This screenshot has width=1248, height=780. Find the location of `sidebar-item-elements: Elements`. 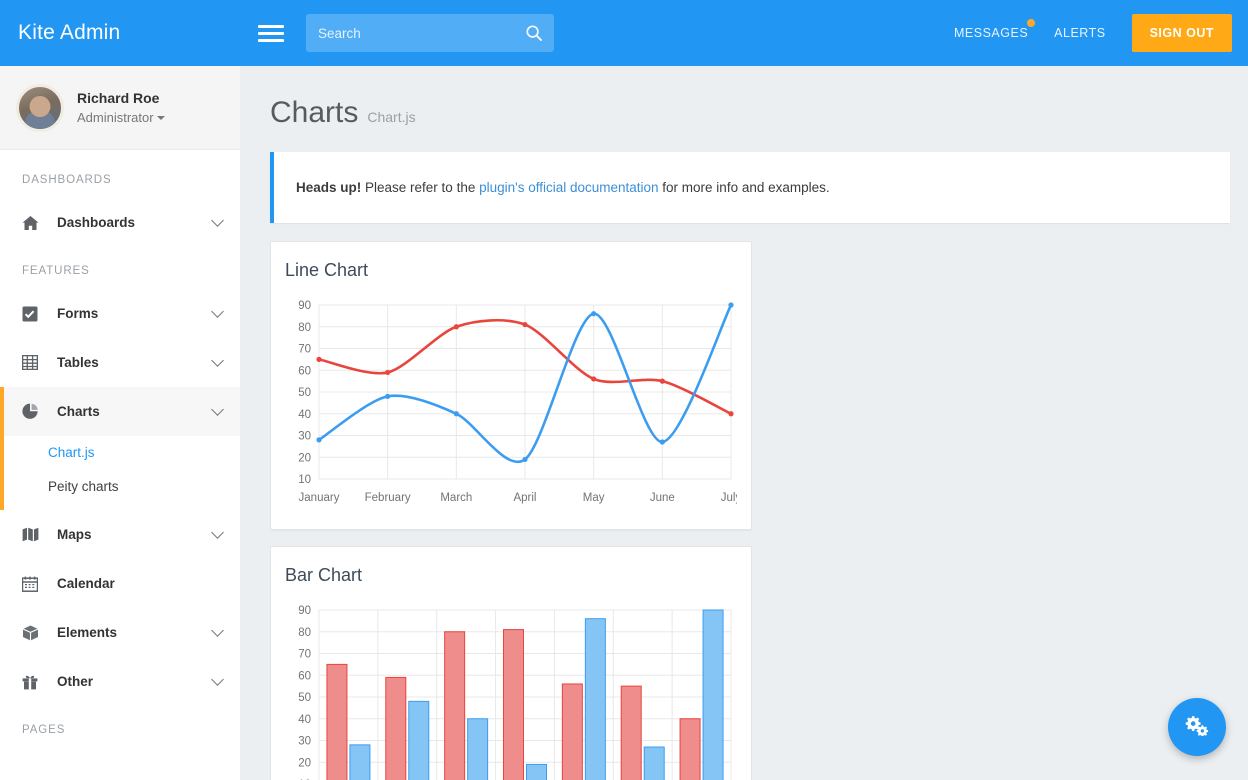

sidebar-item-elements: Elements is located at coordinates (120, 632).